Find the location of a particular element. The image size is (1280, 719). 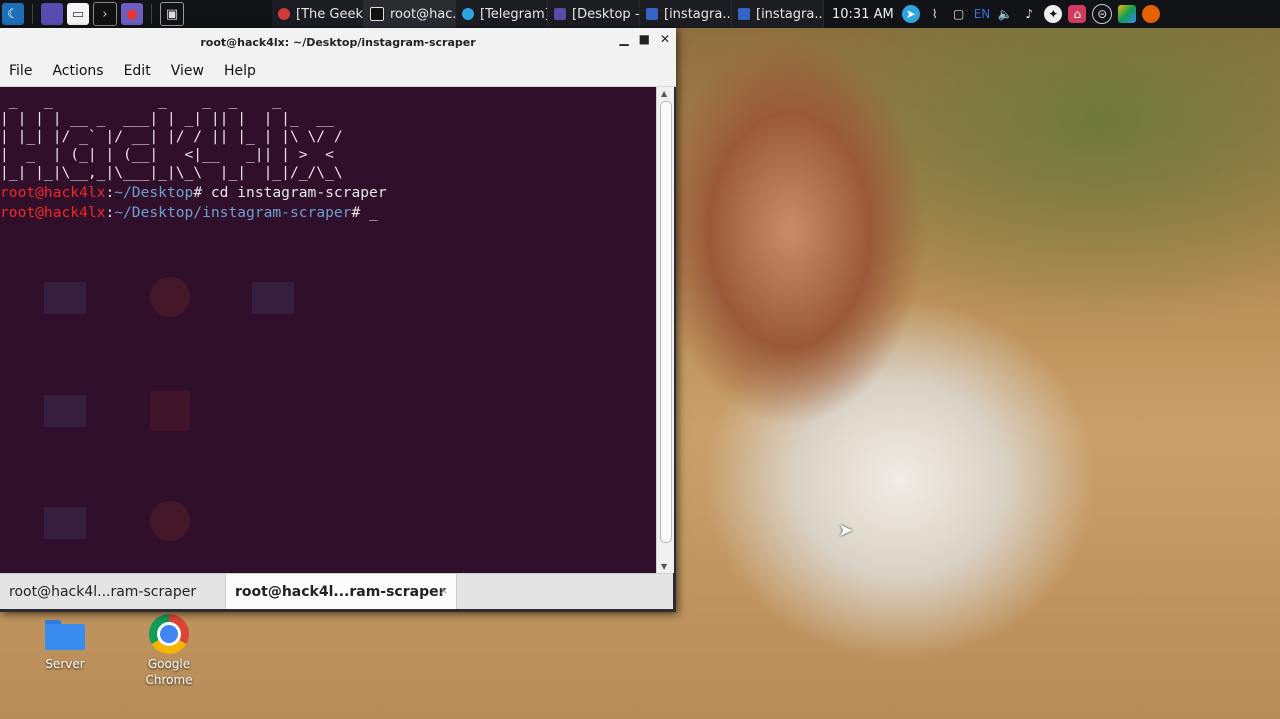

terminal-launcher-icon: › is located at coordinates (105, 14).